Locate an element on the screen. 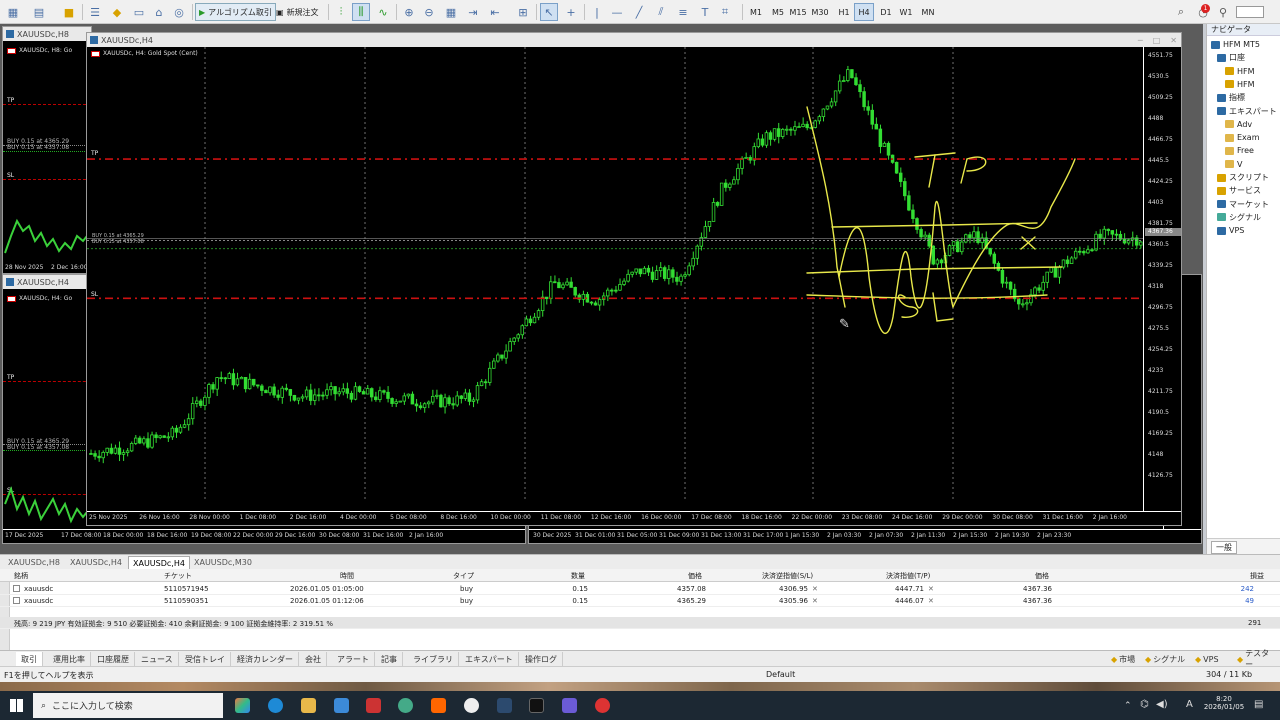 This screenshot has height=720, width=1280. fibonacci-icon: ≡ is located at coordinates (683, 12).